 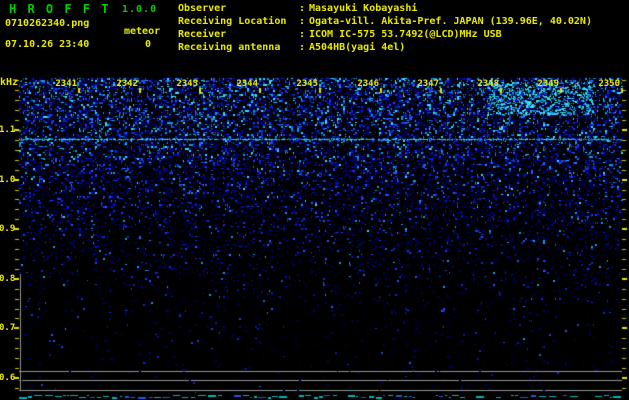 What do you see at coordinates (127, 84) in the screenshot?
I see `x-axis-tick-label: 2342` at bounding box center [127, 84].